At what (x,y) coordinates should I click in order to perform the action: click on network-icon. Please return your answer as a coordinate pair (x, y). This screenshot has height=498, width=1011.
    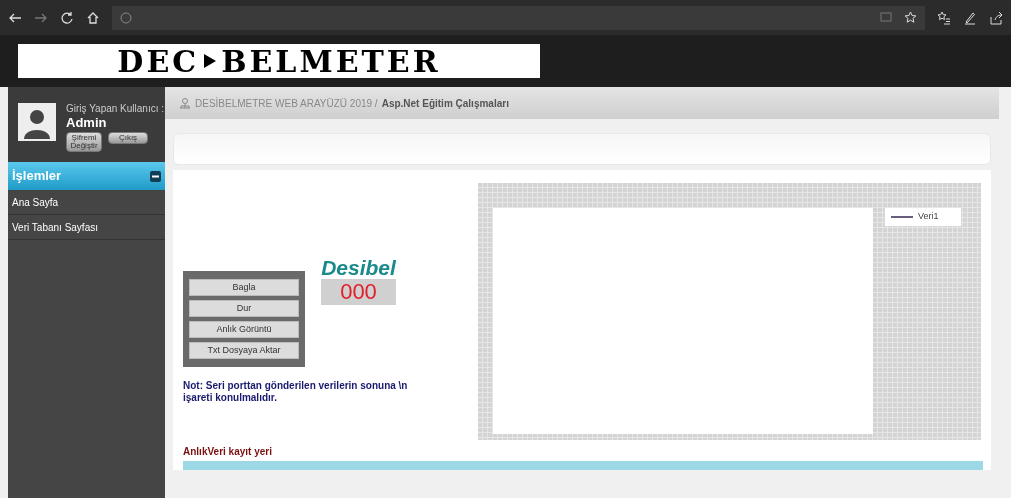
    Looking at the image, I should click on (185, 103).